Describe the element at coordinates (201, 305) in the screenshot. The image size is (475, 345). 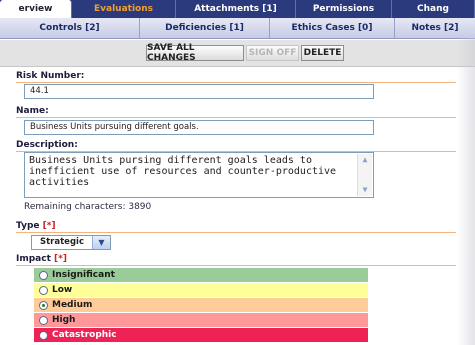
I see `impact-option-medium: Medium` at that location.